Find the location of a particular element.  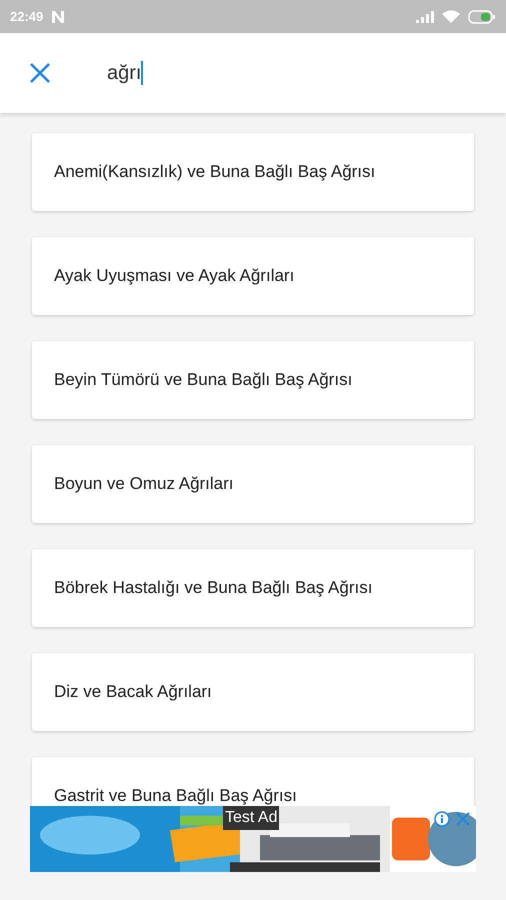

result-card: Ayak Uyuşması ve Ayak Ağrıları is located at coordinates (253, 276).